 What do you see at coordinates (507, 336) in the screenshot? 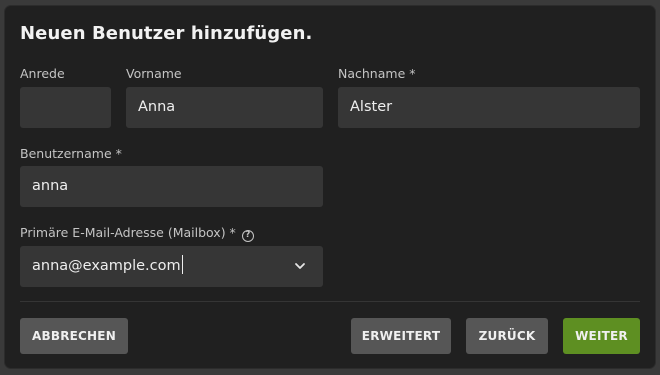
I see `back-button: ZURÜCK` at bounding box center [507, 336].